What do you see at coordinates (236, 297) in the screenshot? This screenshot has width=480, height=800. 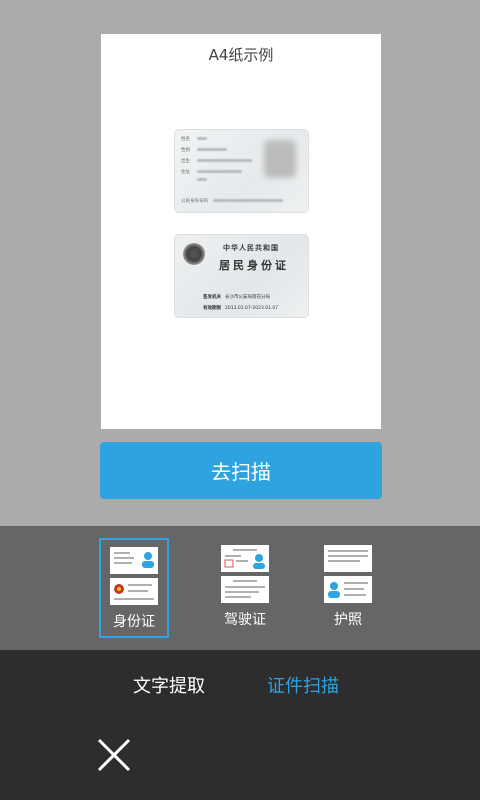 I see `issuer-line: 签发机关 长沙市公安局雨花分局` at bounding box center [236, 297].